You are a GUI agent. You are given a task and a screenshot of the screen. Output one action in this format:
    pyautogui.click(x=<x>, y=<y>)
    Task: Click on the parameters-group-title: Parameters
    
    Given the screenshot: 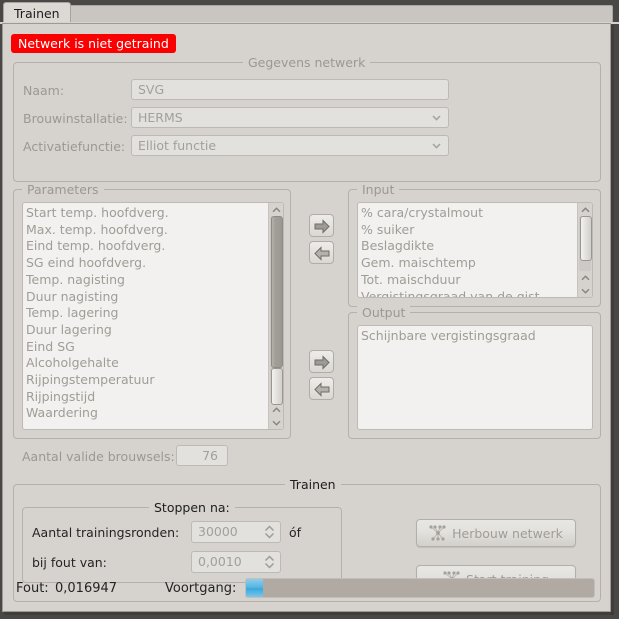 What is the action you would take?
    pyautogui.click(x=63, y=189)
    